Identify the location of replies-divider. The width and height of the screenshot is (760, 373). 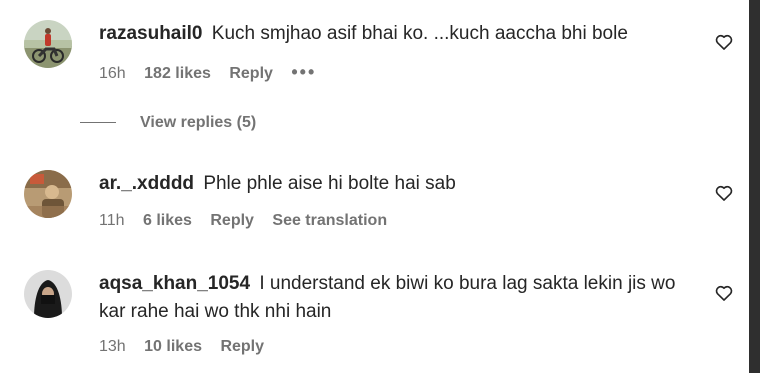
(98, 123).